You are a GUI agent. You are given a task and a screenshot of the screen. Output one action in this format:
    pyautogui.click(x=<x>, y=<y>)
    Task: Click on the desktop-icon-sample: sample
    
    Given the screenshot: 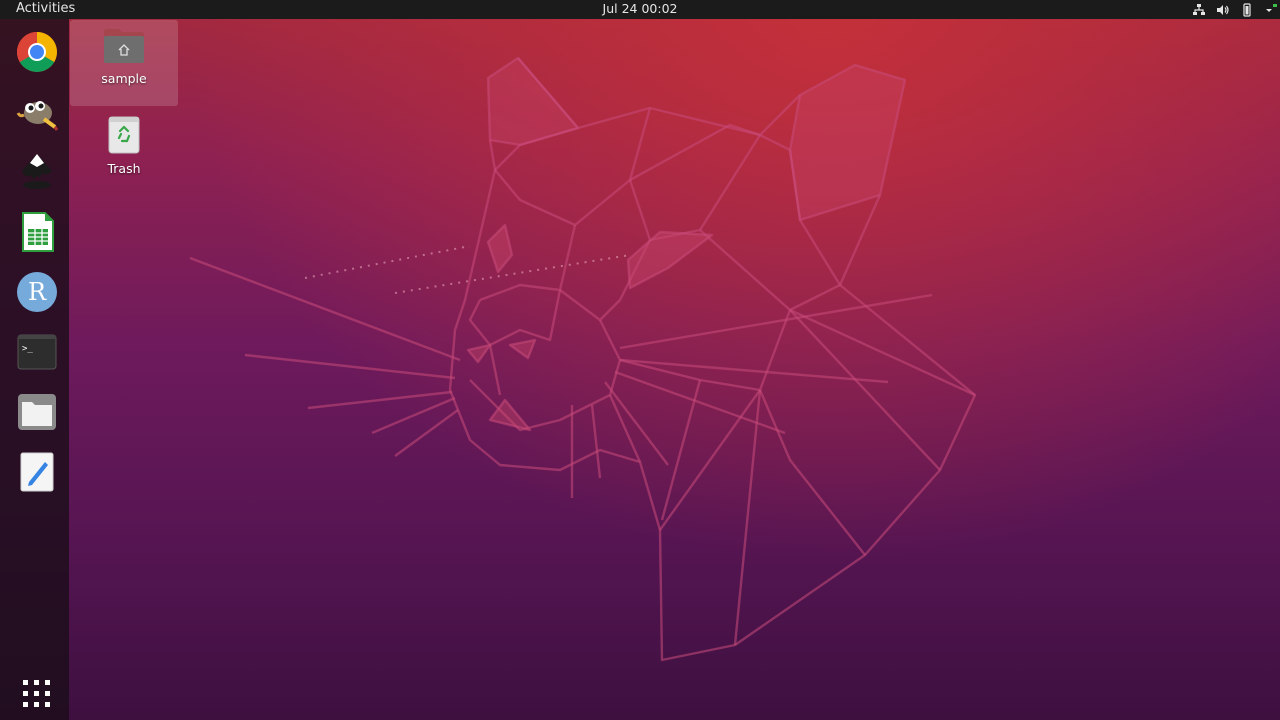 What is the action you would take?
    pyautogui.click(x=124, y=63)
    